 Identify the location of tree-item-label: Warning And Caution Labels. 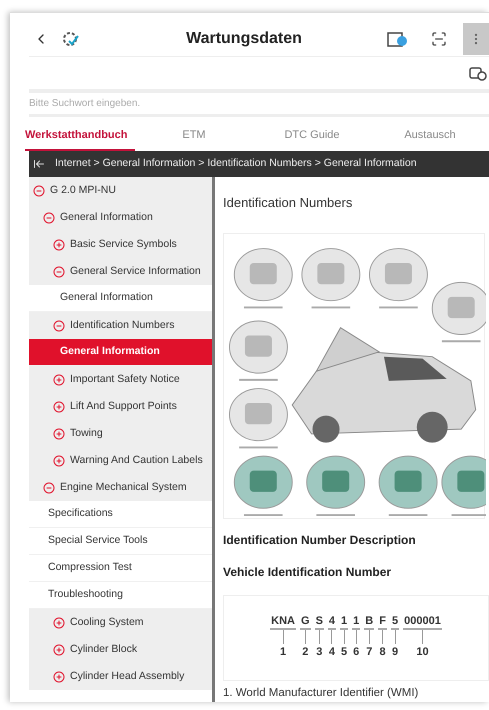
(136, 460).